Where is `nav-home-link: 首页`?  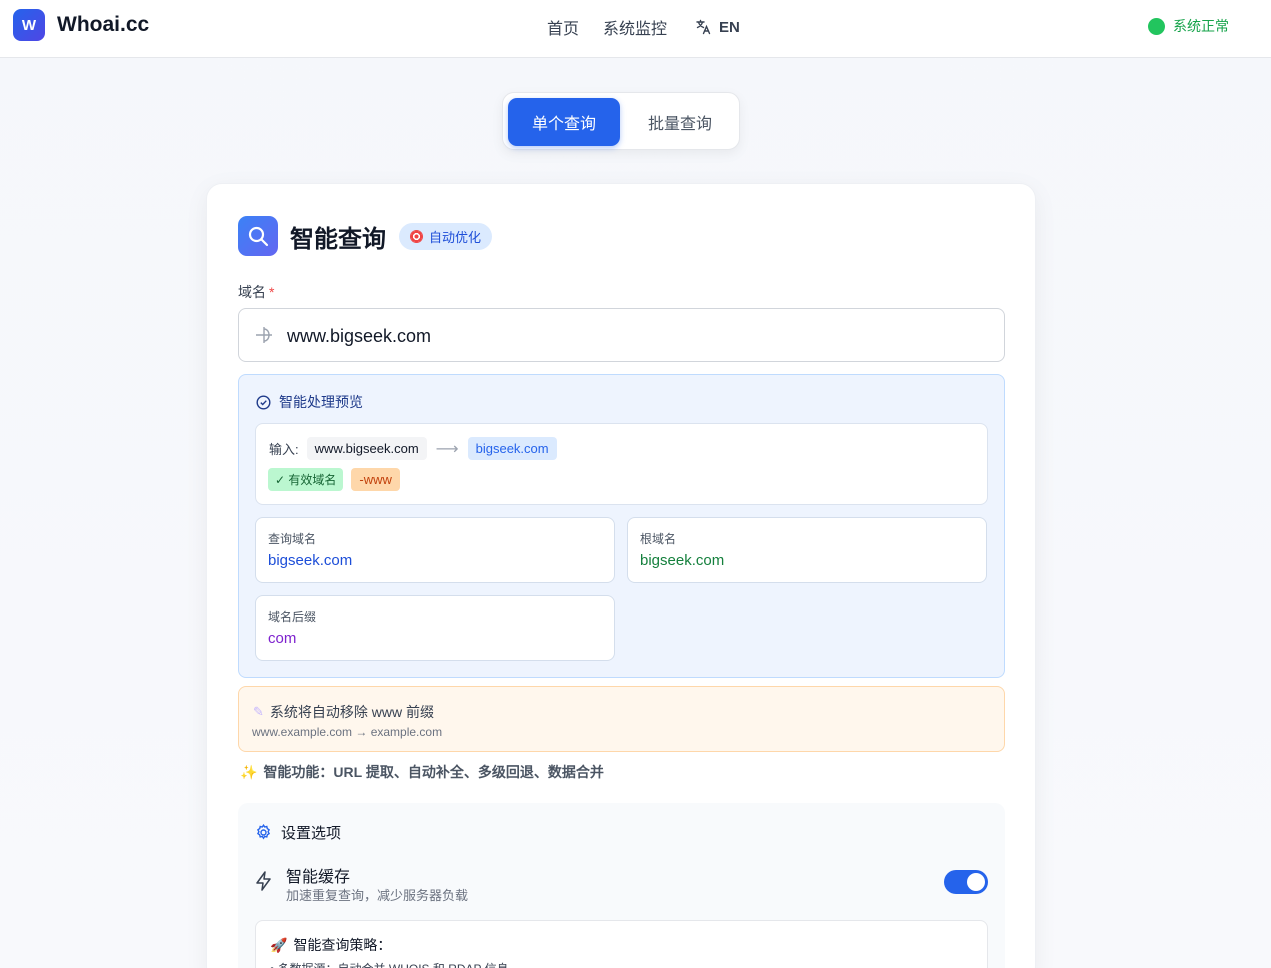
nav-home-link: 首页 is located at coordinates (563, 27).